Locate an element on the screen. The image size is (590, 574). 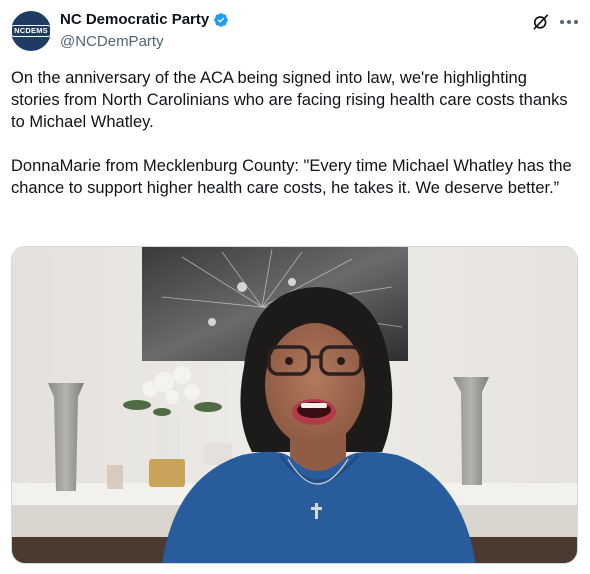
avatar-logo-text: NCDEMS is located at coordinates (31, 31).